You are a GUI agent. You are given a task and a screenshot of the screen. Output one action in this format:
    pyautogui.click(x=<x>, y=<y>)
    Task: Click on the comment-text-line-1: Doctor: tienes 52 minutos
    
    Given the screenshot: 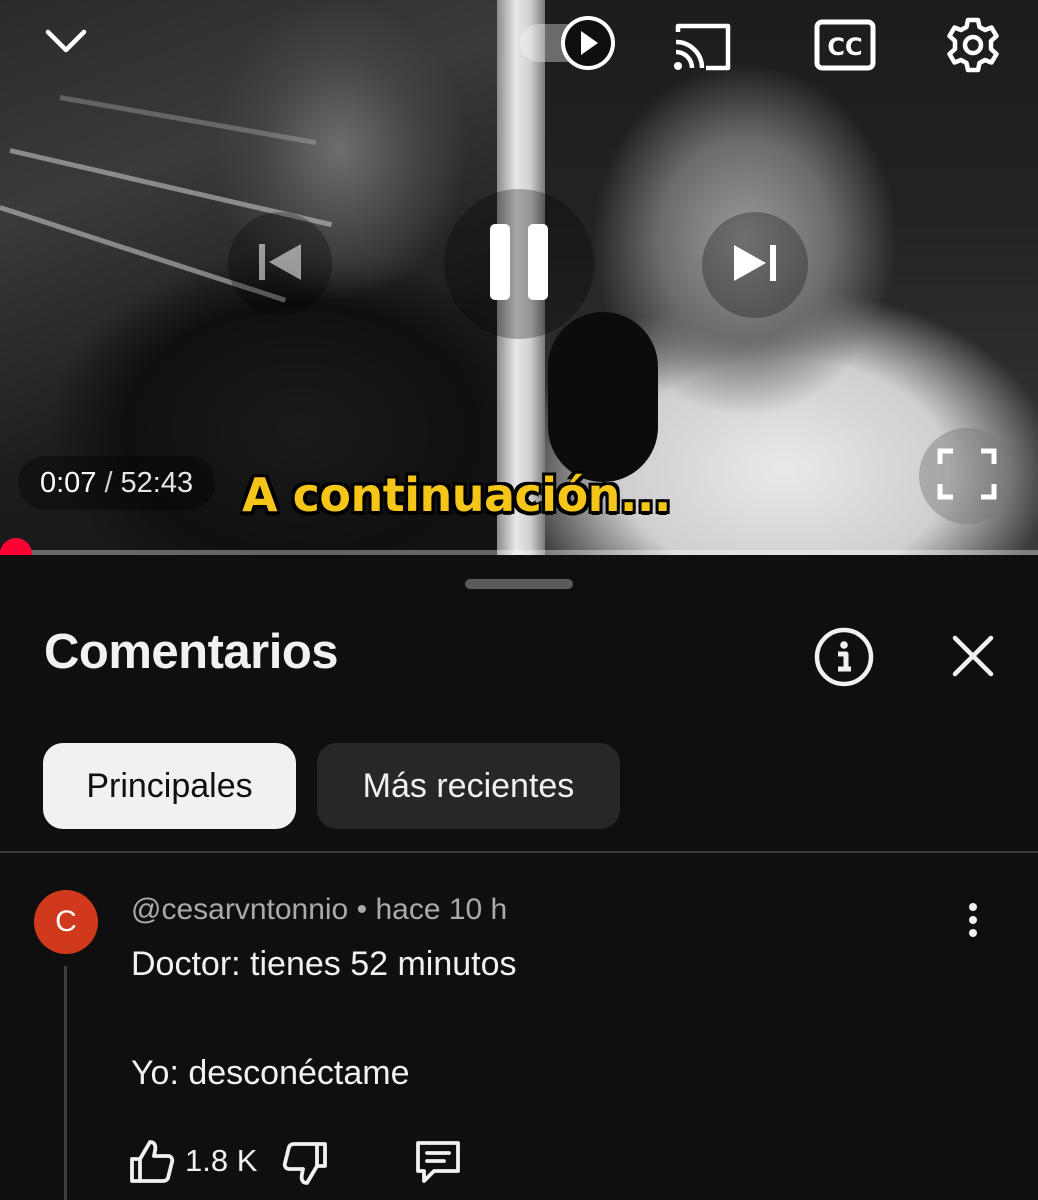 What is the action you would take?
    pyautogui.click(x=324, y=964)
    